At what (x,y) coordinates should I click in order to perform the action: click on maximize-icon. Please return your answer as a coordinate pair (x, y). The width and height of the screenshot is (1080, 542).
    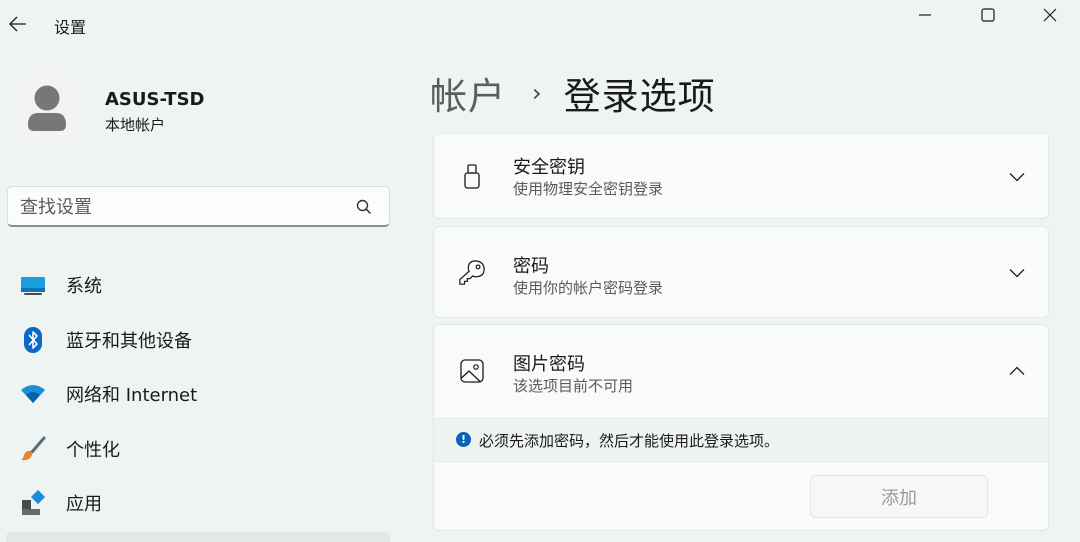
    Looking at the image, I should click on (988, 15).